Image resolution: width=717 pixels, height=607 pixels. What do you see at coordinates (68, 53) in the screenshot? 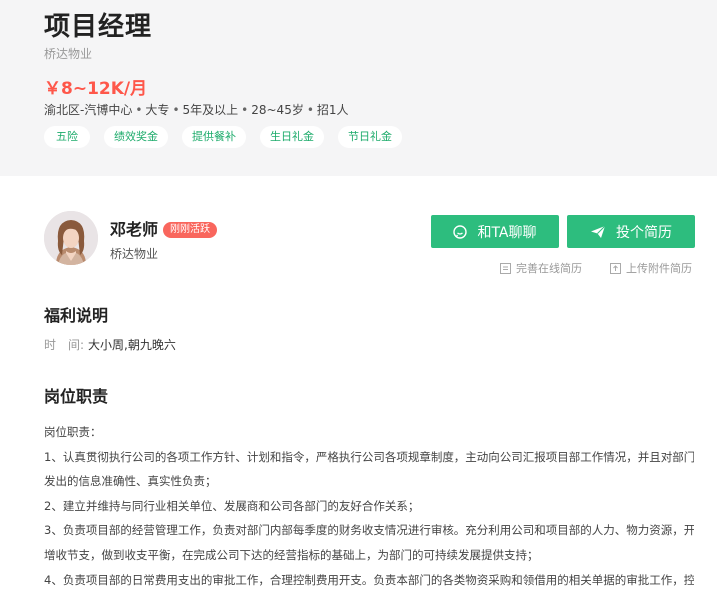
I see `company-name: 桥达物业` at bounding box center [68, 53].